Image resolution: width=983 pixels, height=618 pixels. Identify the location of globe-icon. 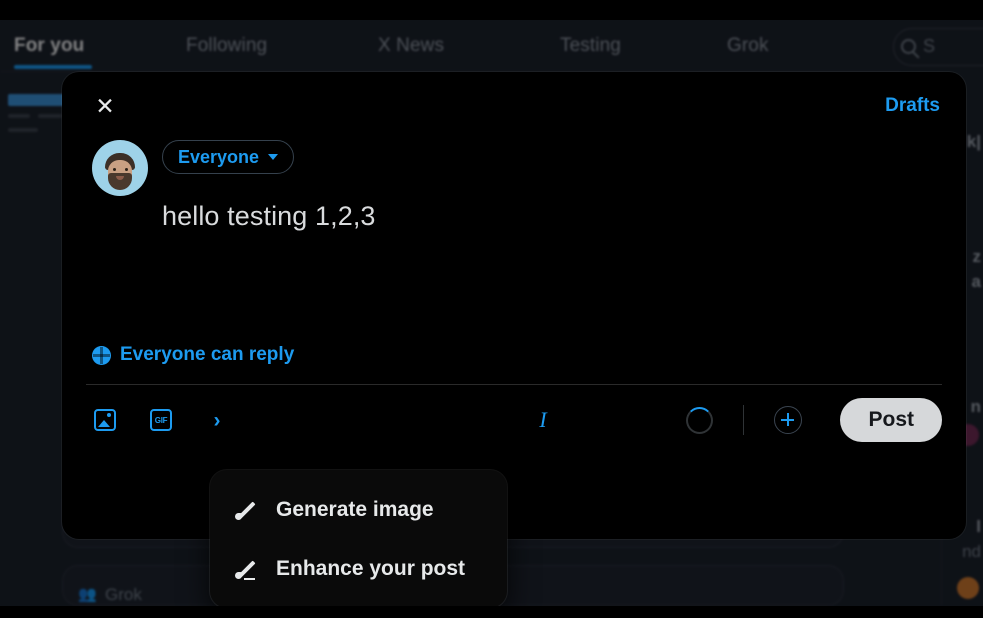
(101, 355).